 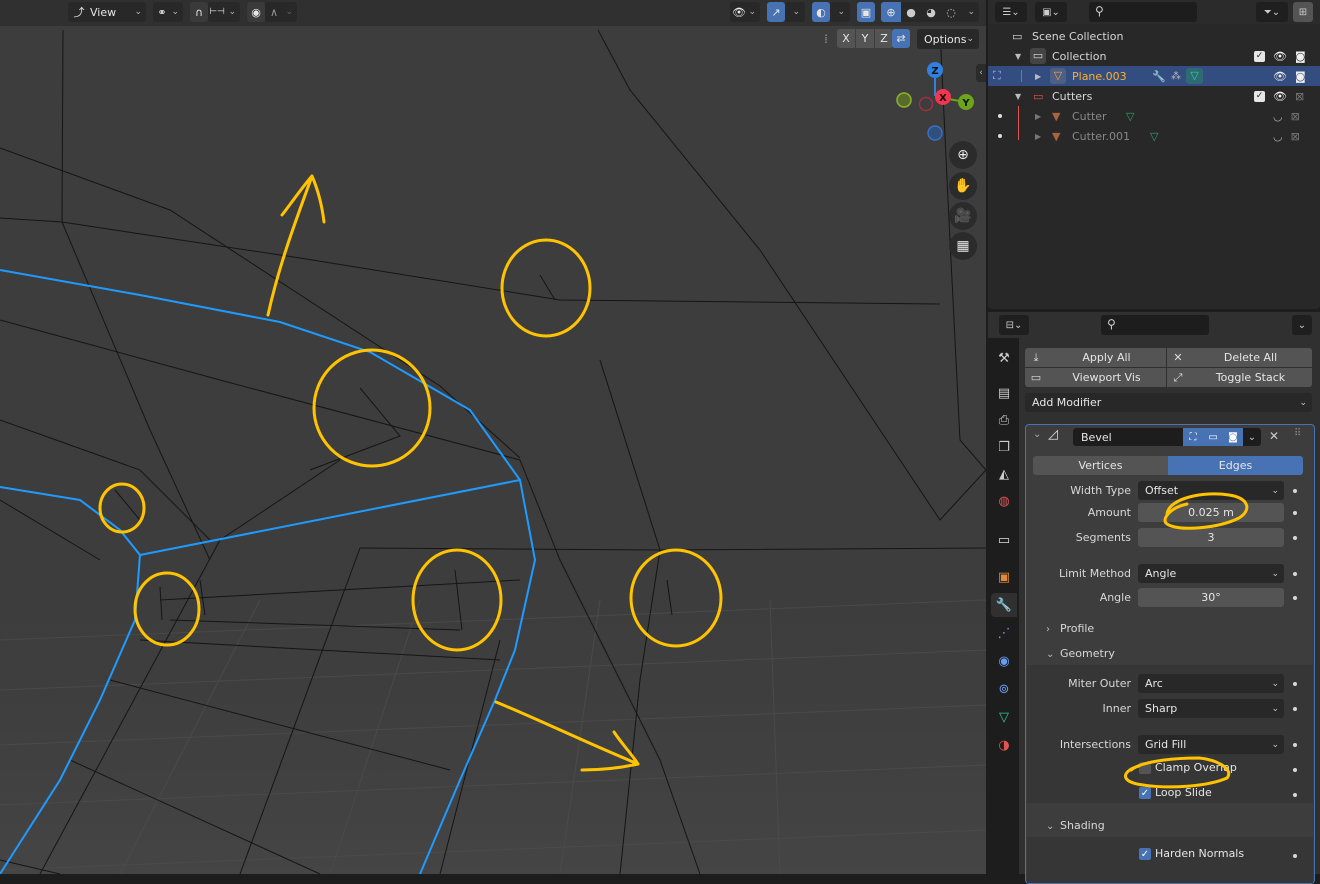 I want to click on tab-object: ▣, so click(x=1004, y=577).